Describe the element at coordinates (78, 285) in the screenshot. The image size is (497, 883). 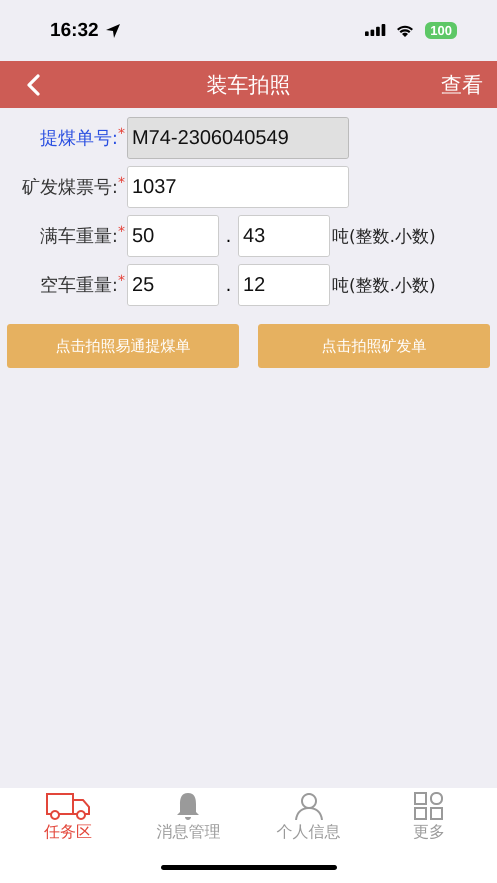
I see `field-label: 空车重量:` at that location.